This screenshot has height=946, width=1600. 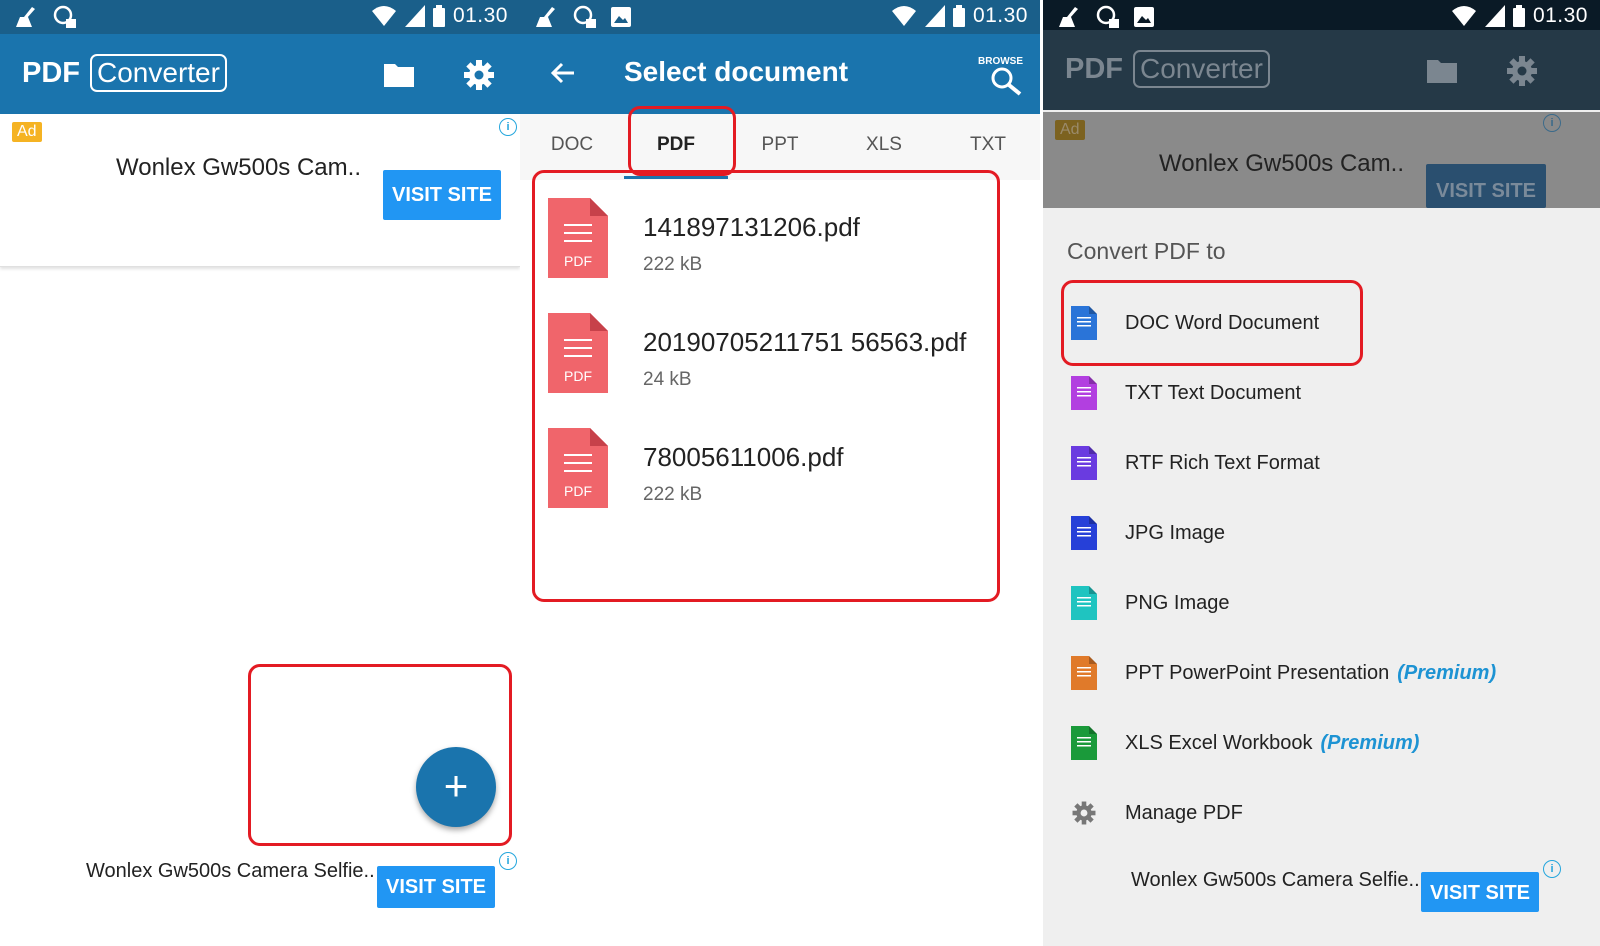 I want to click on option-text: PNG Image, so click(x=1177, y=603).